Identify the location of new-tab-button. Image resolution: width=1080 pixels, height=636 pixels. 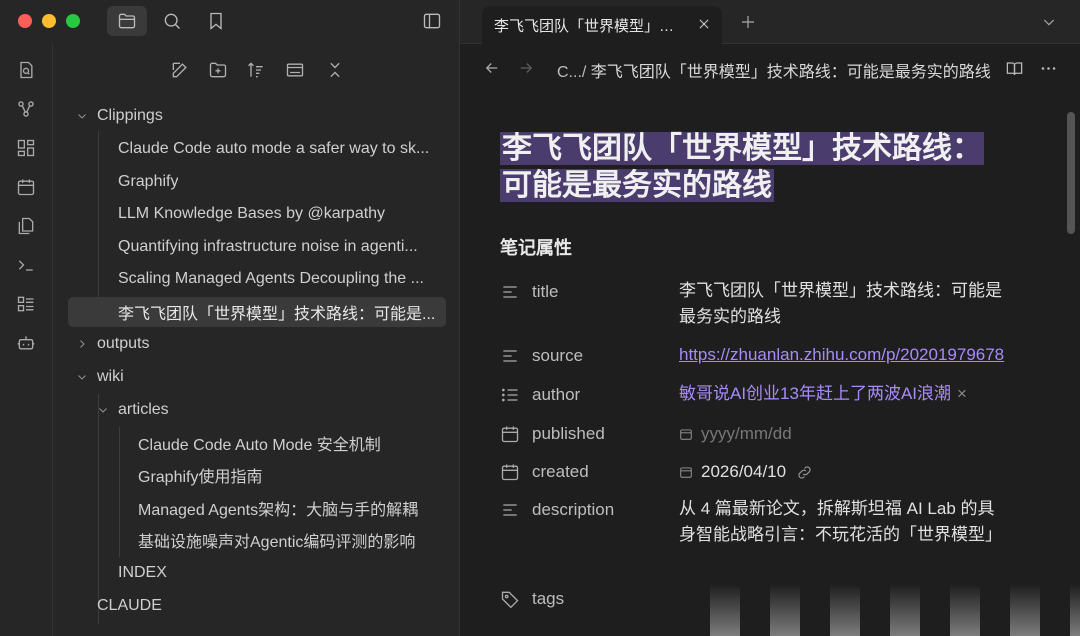
(748, 22).